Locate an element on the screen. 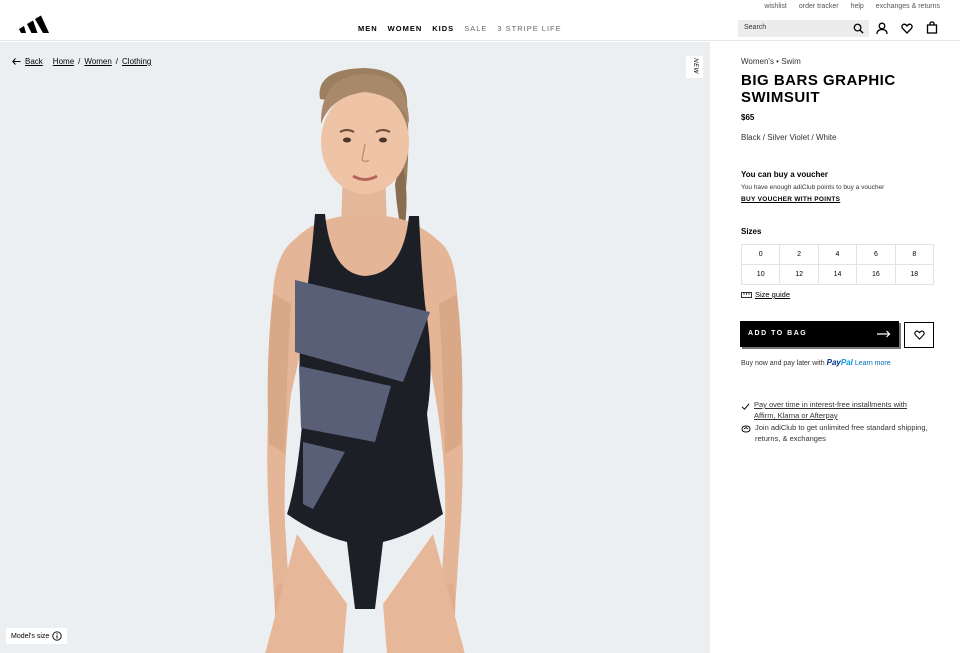  nav-3-stripe-life: 3 STRIPE LIFE is located at coordinates (529, 28).